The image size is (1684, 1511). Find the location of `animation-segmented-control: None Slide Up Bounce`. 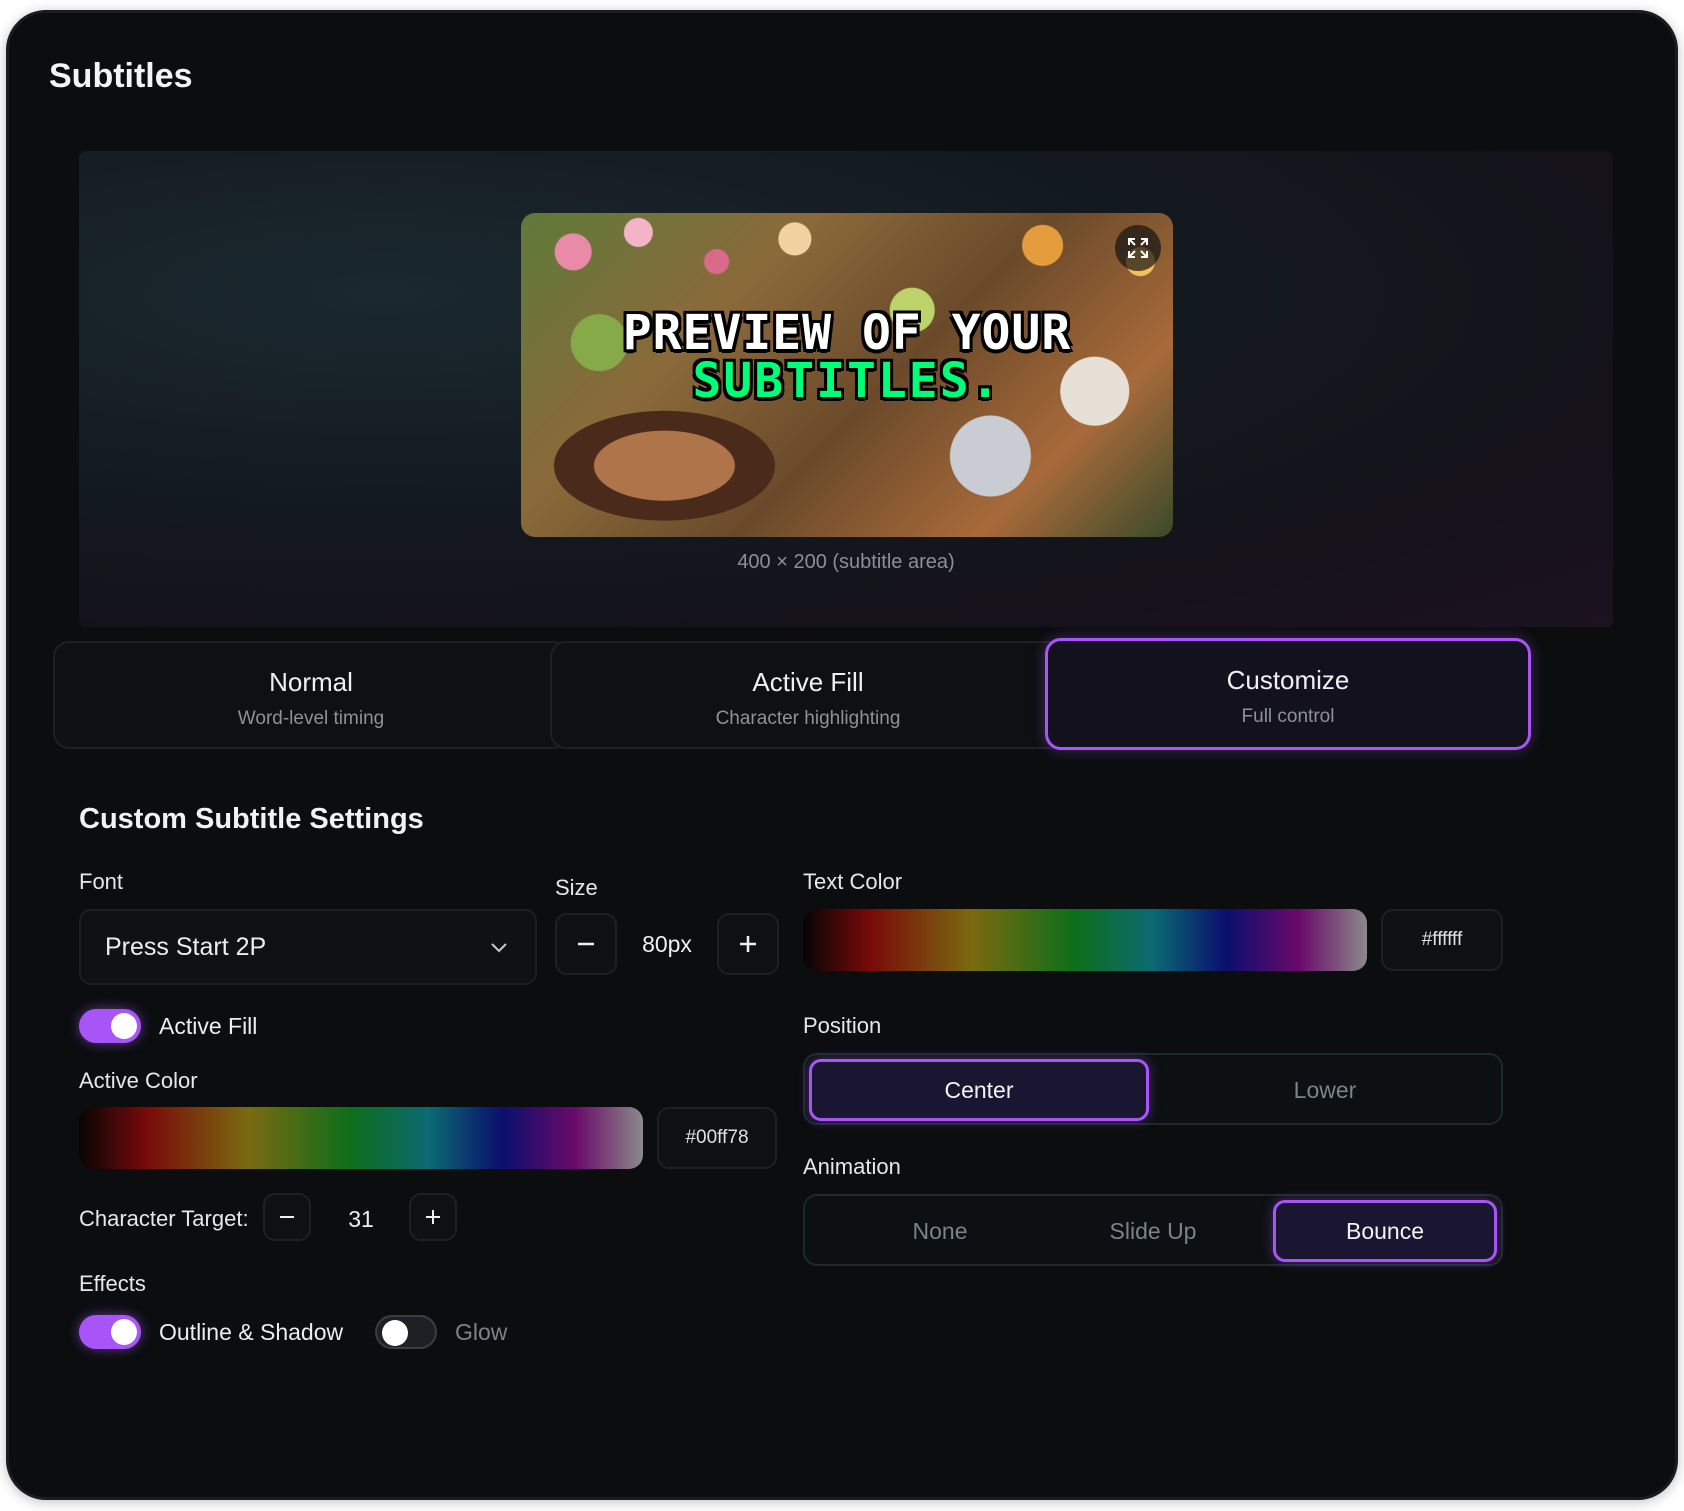

animation-segmented-control: None Slide Up Bounce is located at coordinates (1153, 1230).